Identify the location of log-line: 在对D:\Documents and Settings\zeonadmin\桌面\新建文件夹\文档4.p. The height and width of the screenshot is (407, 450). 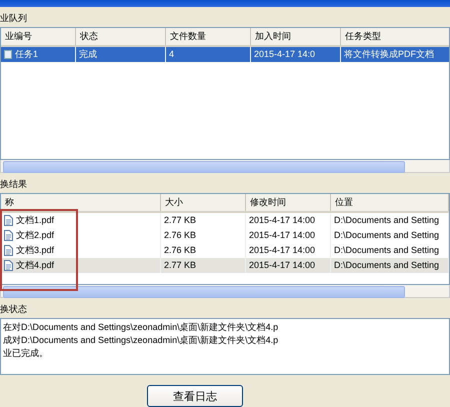
(141, 327).